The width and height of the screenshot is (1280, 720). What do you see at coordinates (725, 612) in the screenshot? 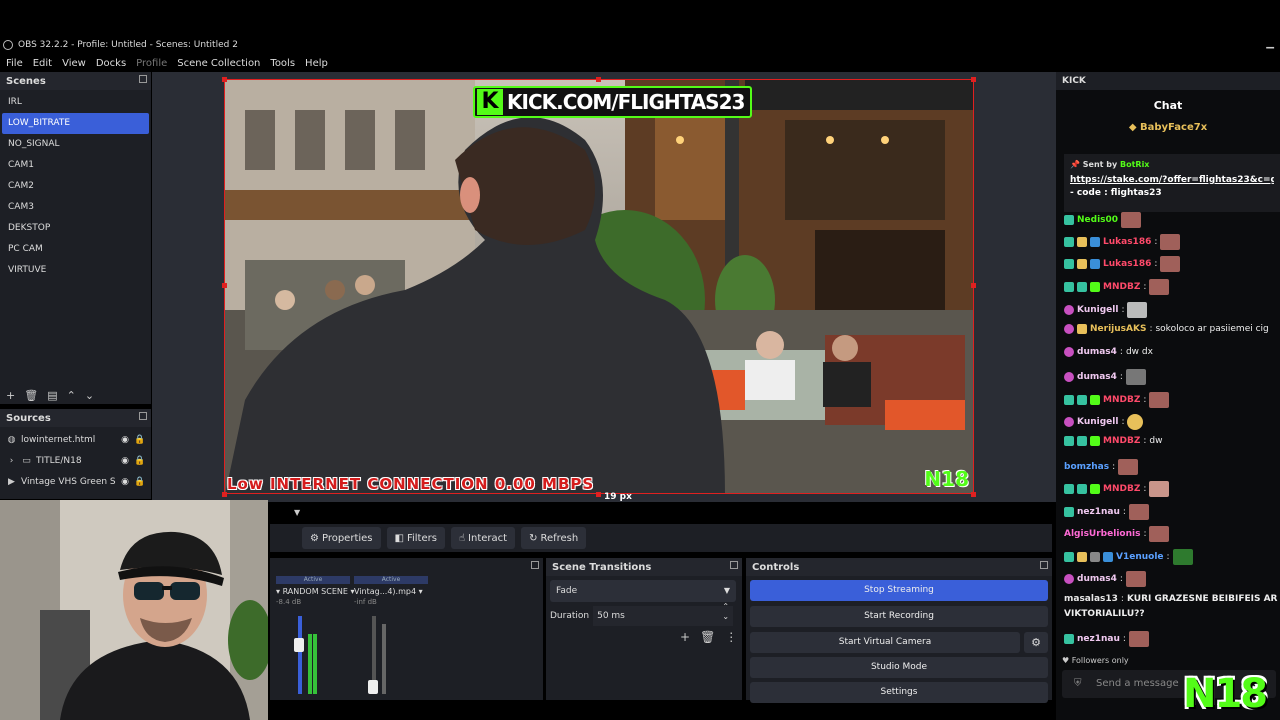
I see `stepper-icon: ⌃ ⌄` at bounding box center [725, 612].